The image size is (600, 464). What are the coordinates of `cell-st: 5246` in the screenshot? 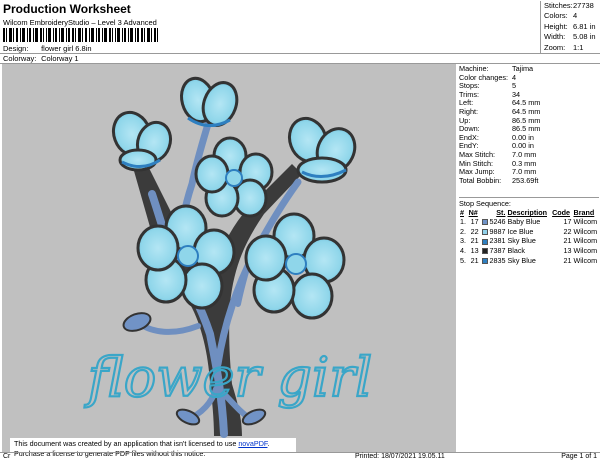 It's located at (493, 222).